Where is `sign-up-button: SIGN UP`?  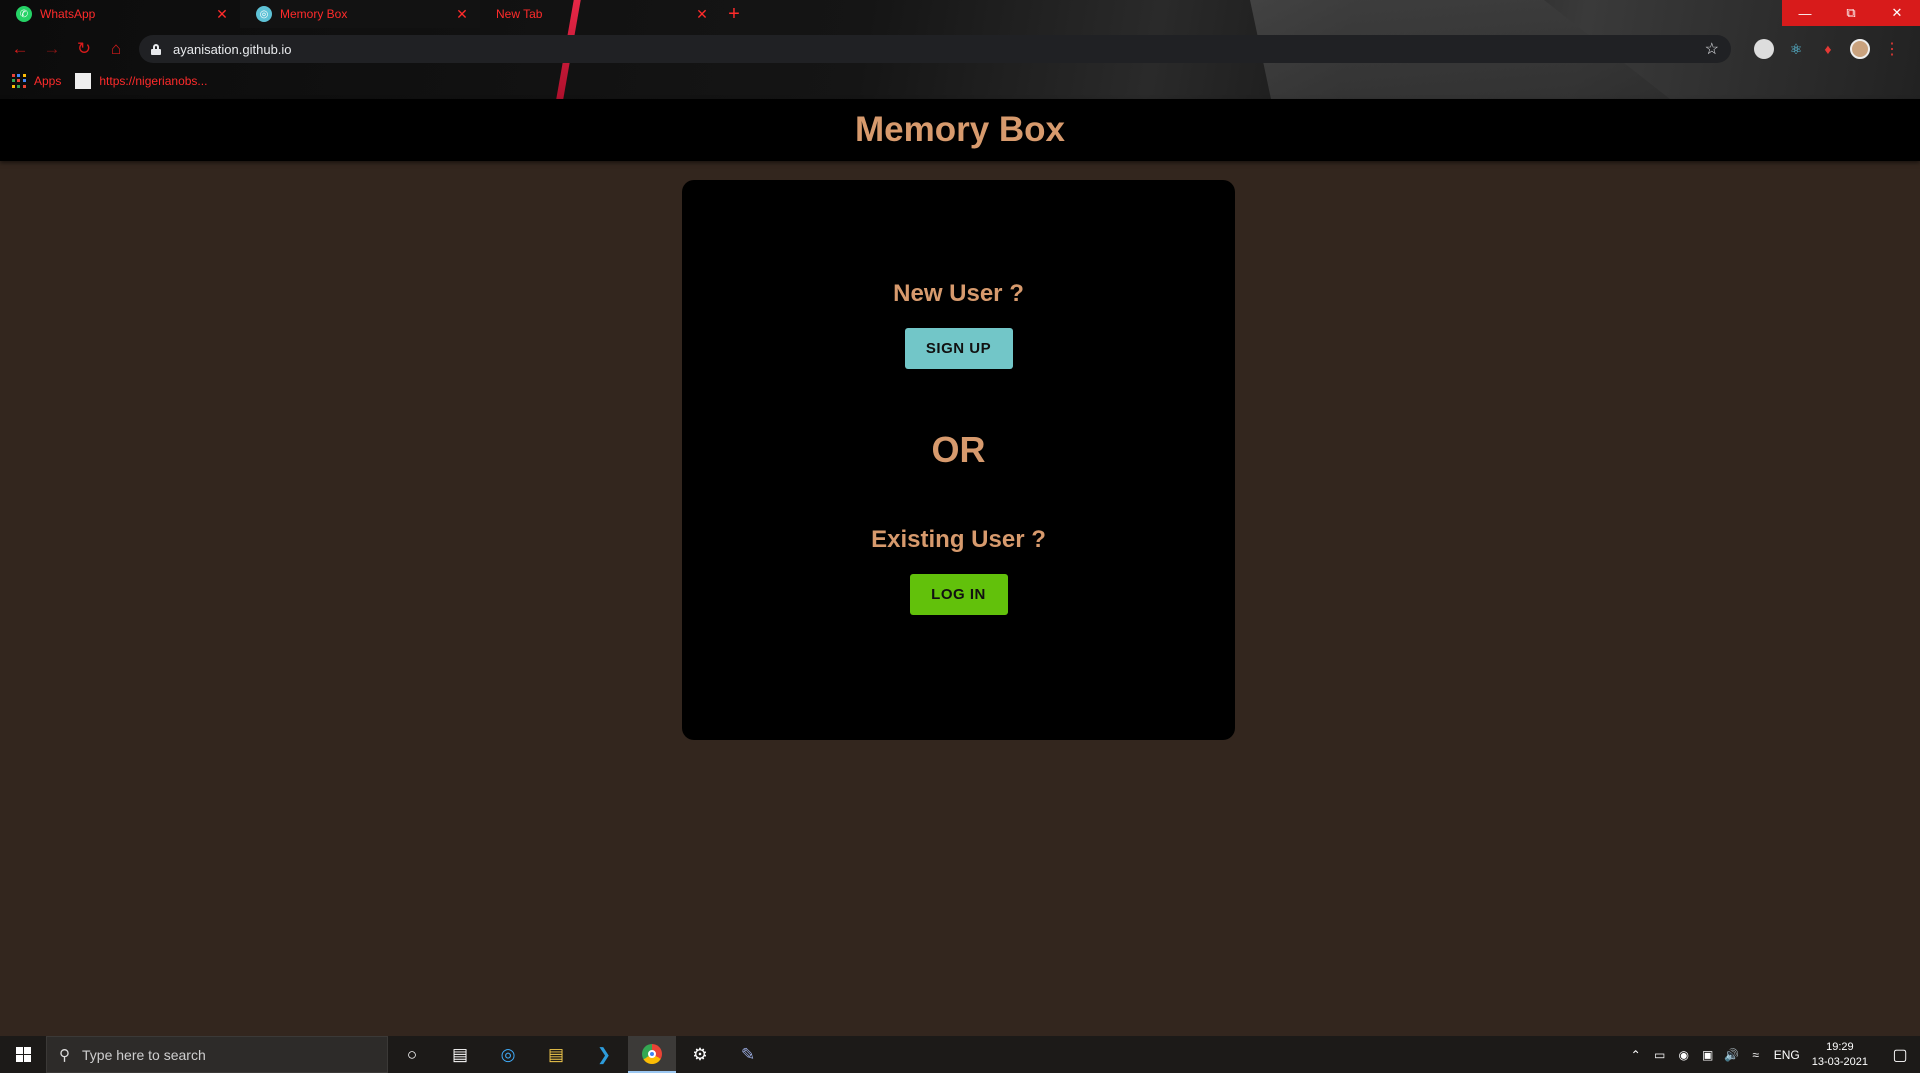 sign-up-button: SIGN UP is located at coordinates (958, 348).